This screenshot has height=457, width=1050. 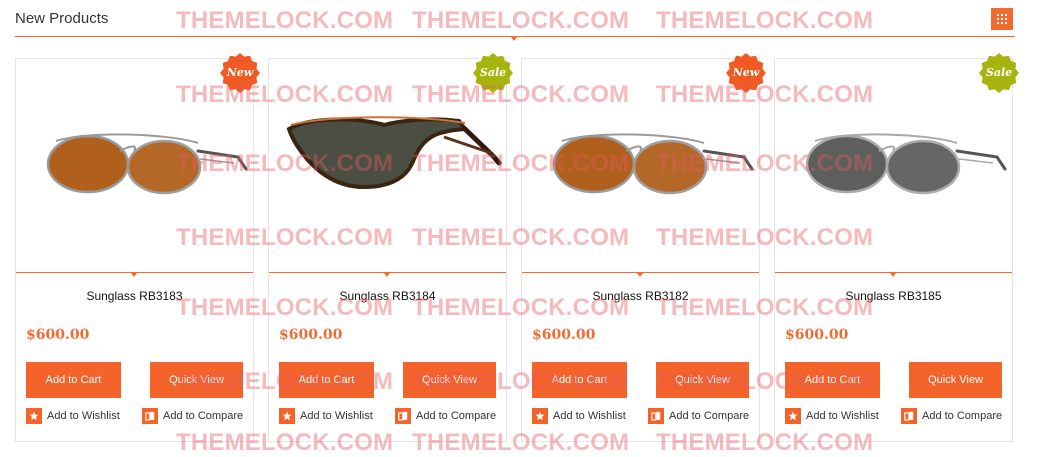 What do you see at coordinates (515, 20) in the screenshot?
I see `section-header: New Products` at bounding box center [515, 20].